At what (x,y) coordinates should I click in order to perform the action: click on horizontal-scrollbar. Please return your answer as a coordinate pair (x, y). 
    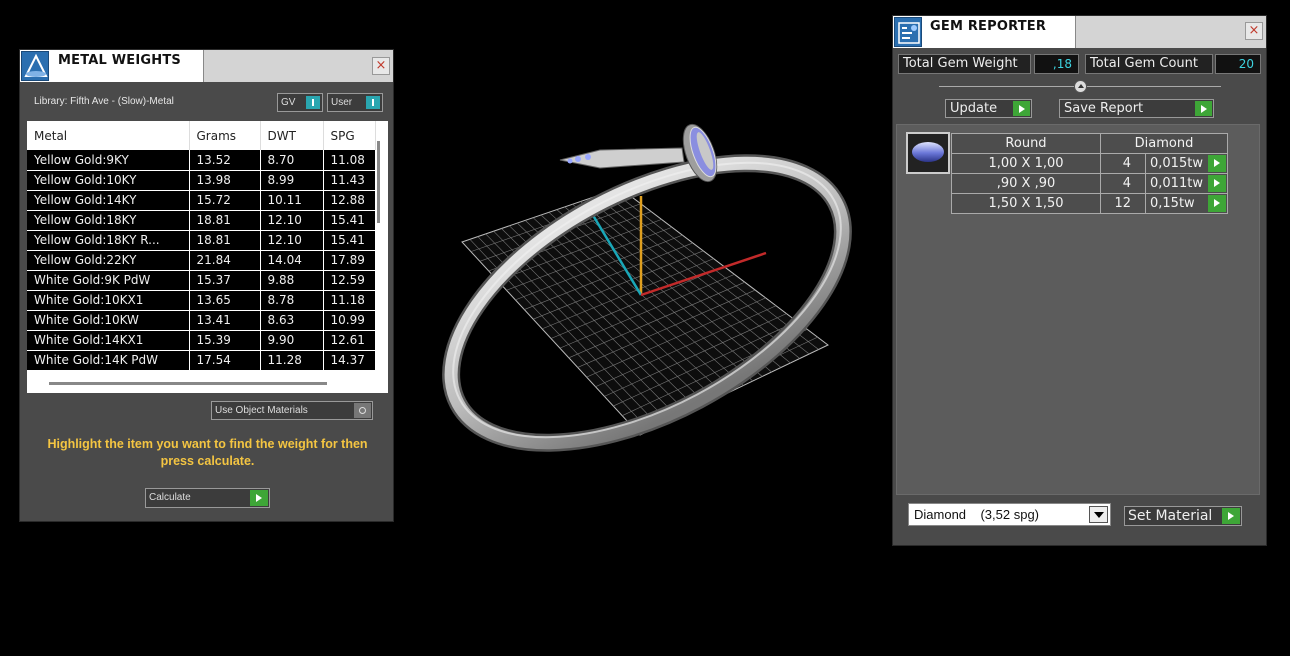
    Looking at the image, I should click on (188, 383).